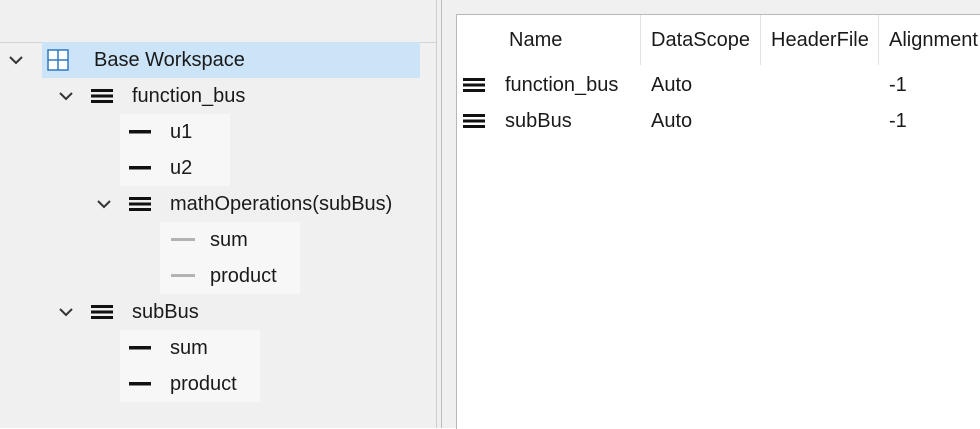 Image resolution: width=980 pixels, height=429 pixels. What do you see at coordinates (165, 312) in the screenshot?
I see `tree-label-subbus: subBus` at bounding box center [165, 312].